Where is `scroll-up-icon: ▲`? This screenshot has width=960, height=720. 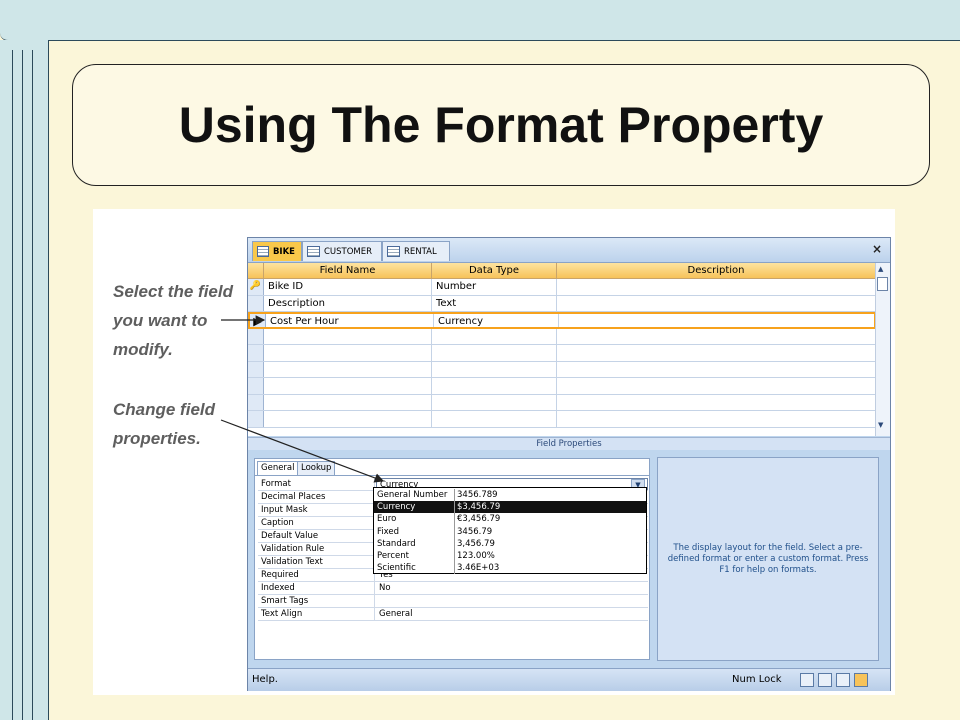 scroll-up-icon: ▲ is located at coordinates (880, 269).